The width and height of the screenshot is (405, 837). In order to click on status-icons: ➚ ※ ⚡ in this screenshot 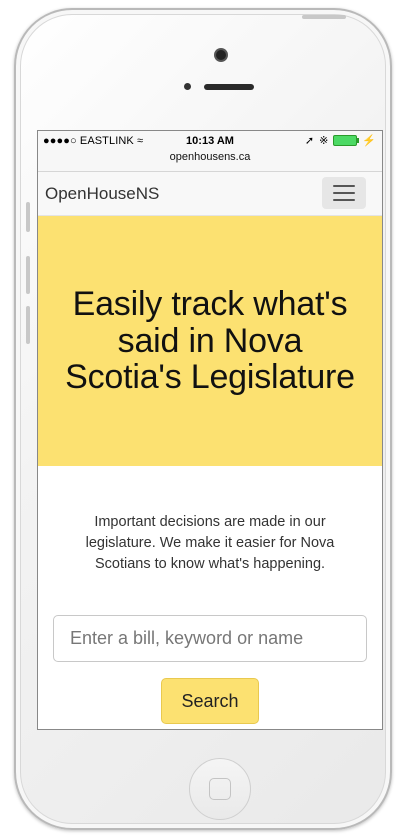, I will do `click(340, 140)`.